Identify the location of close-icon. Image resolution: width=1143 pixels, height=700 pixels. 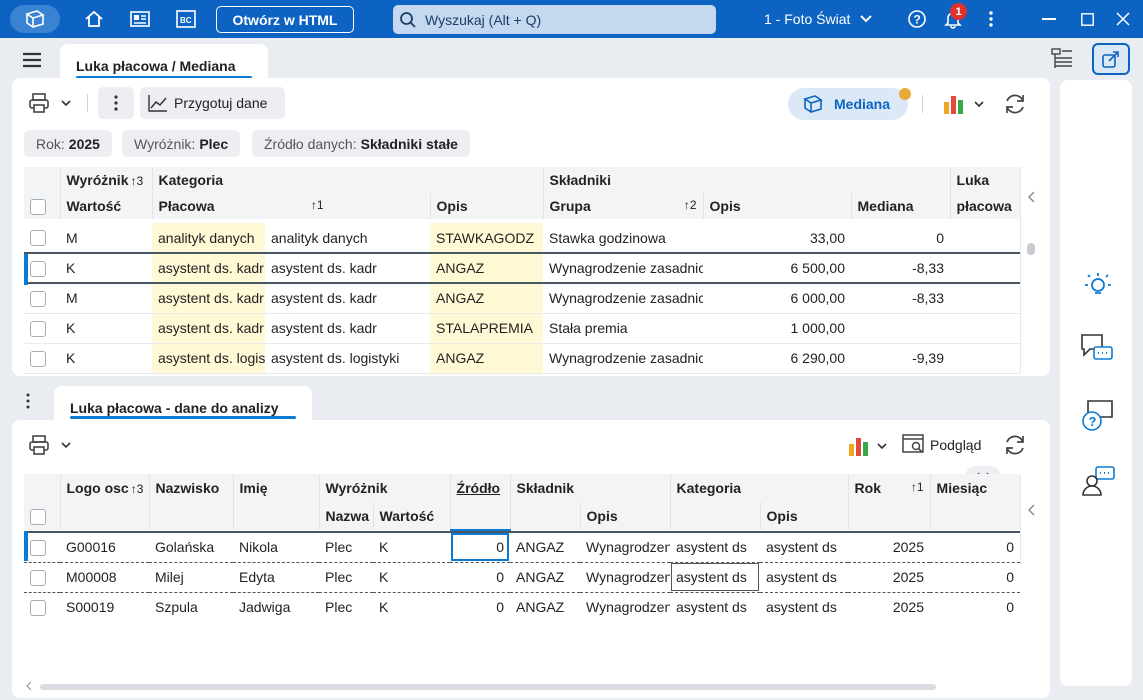
(1123, 19).